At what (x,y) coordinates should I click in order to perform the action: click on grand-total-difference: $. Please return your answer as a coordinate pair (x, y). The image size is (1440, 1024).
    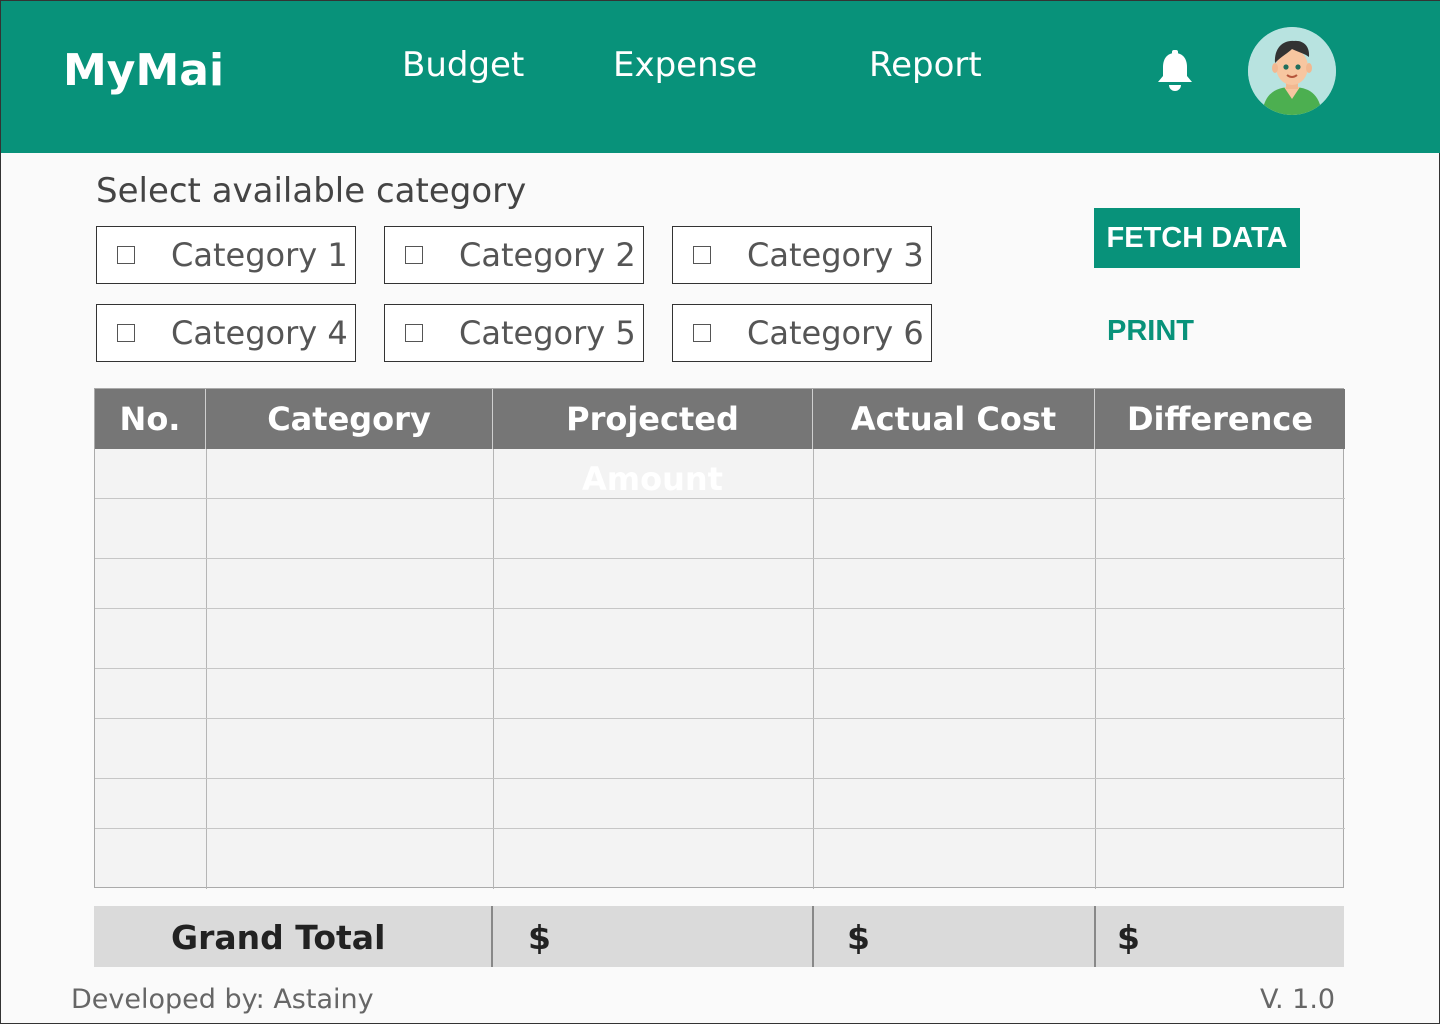
    Looking at the image, I should click on (1128, 937).